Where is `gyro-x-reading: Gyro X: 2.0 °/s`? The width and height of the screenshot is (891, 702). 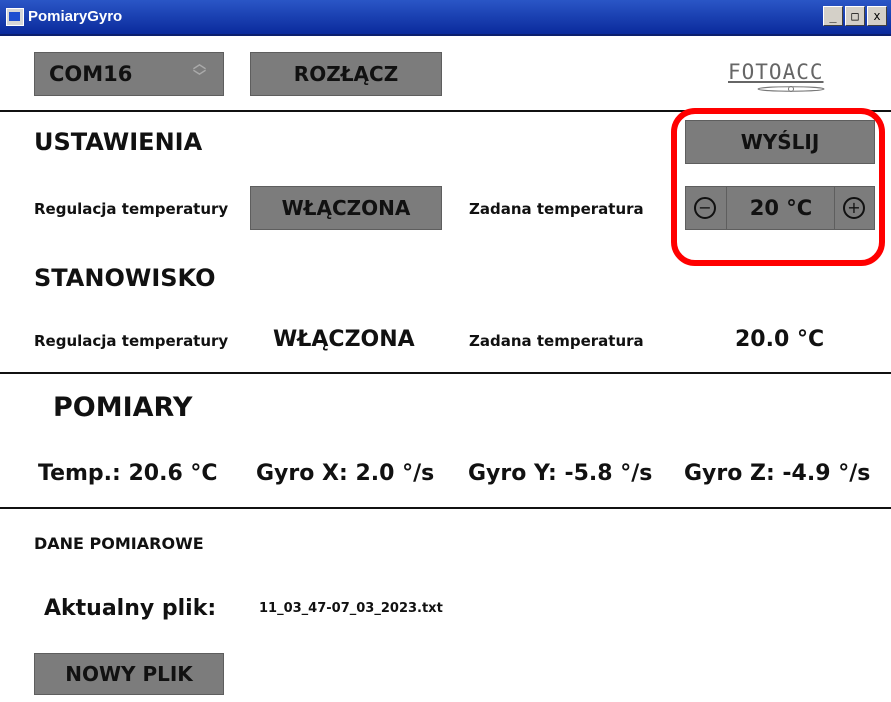 gyro-x-reading: Gyro X: 2.0 °/s is located at coordinates (345, 473).